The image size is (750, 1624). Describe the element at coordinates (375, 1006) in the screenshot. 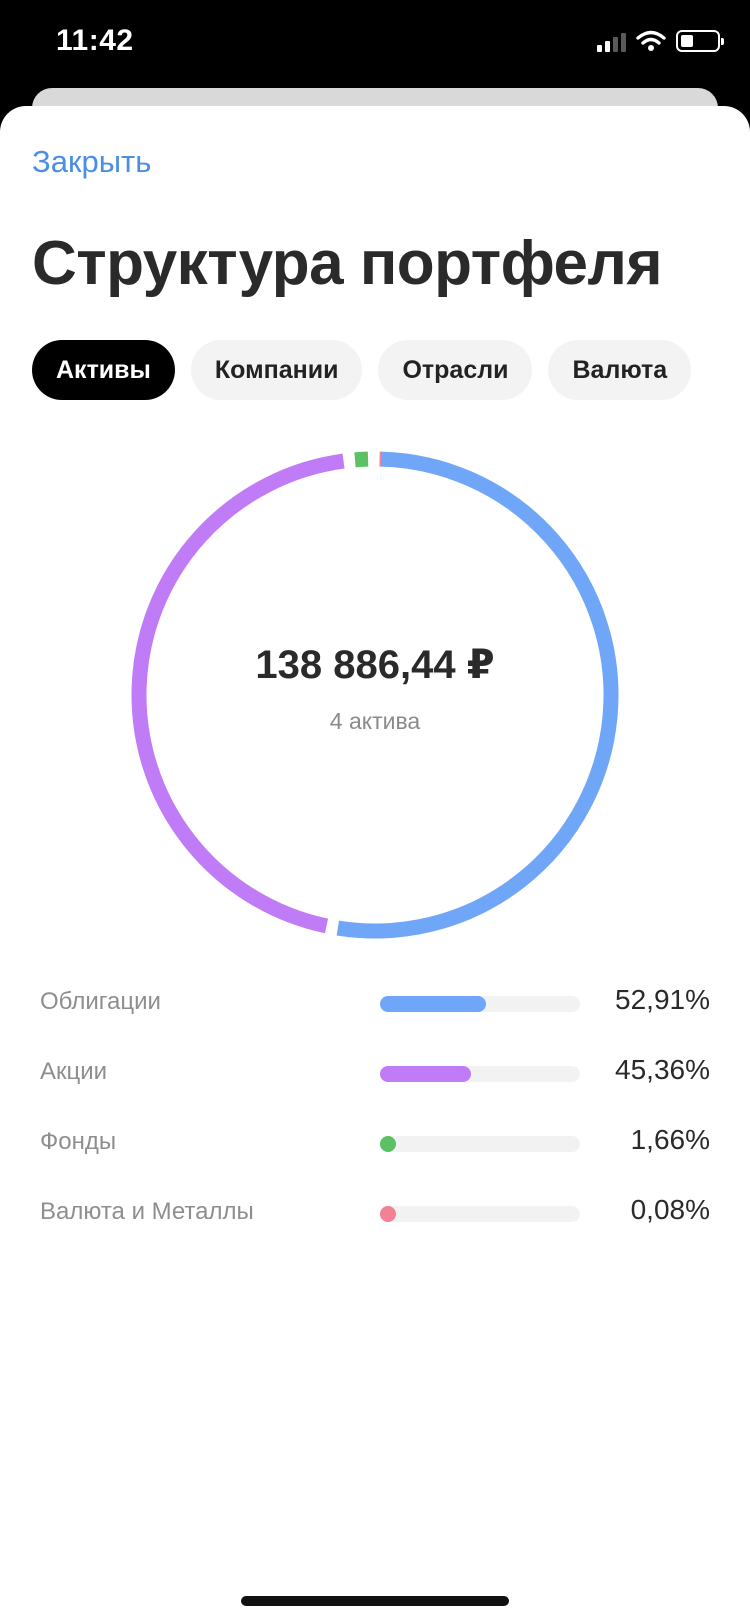

I see `breakdown-row-bonds: Облигации 52,91%` at that location.